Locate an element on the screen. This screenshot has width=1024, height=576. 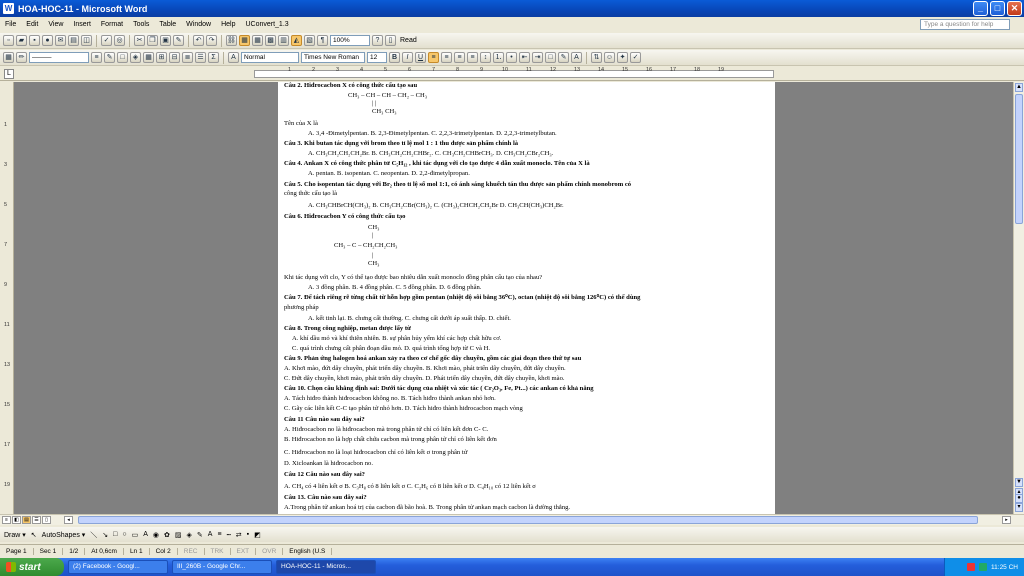
menu-format: Format is located at coordinates (112, 24).